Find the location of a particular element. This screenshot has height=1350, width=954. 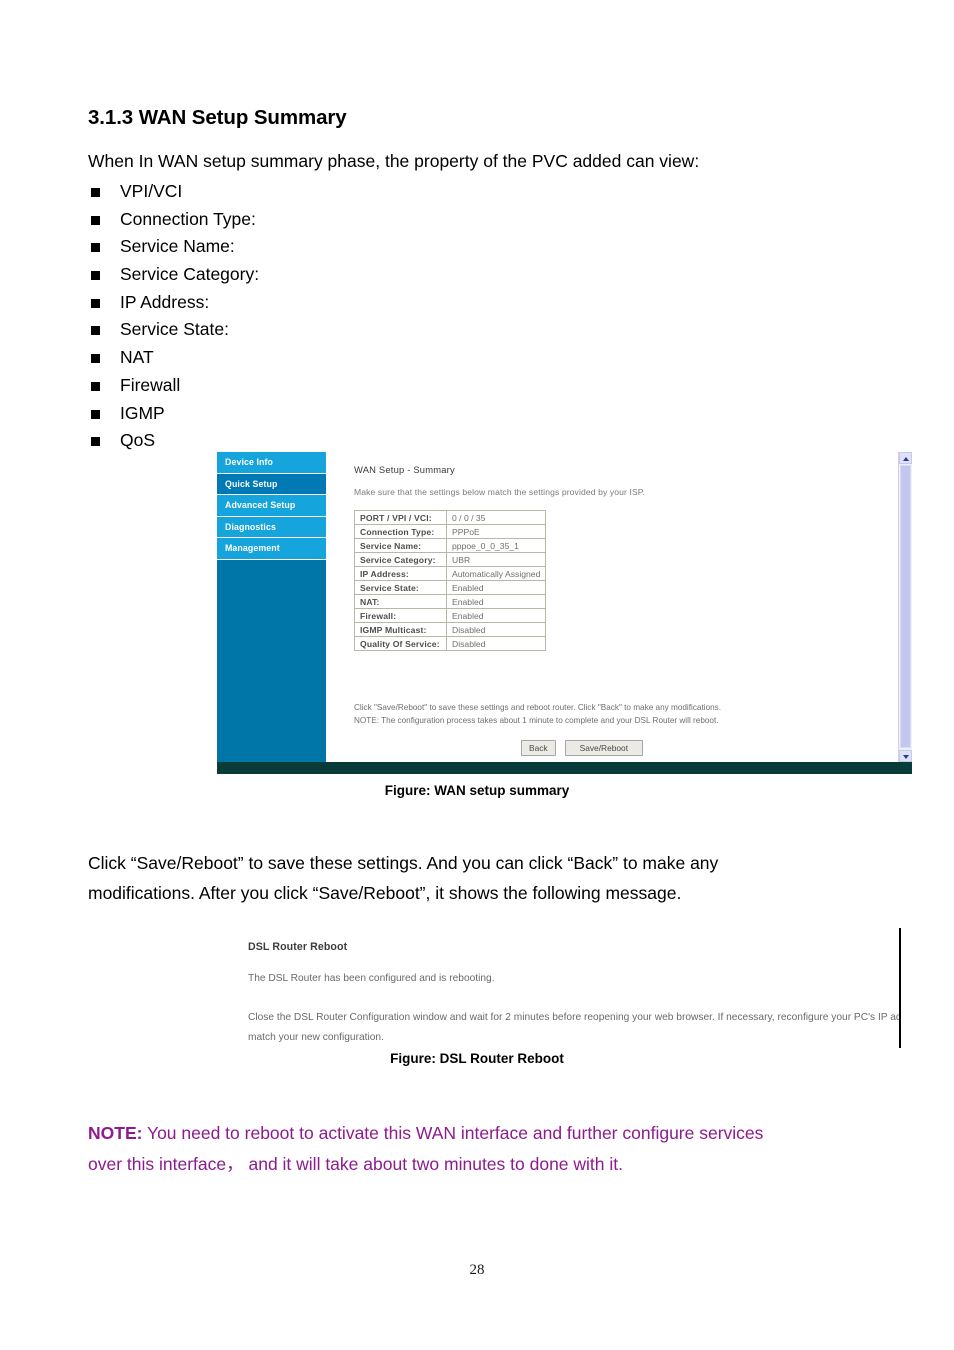

list-item: Service State: is located at coordinates (173, 330).